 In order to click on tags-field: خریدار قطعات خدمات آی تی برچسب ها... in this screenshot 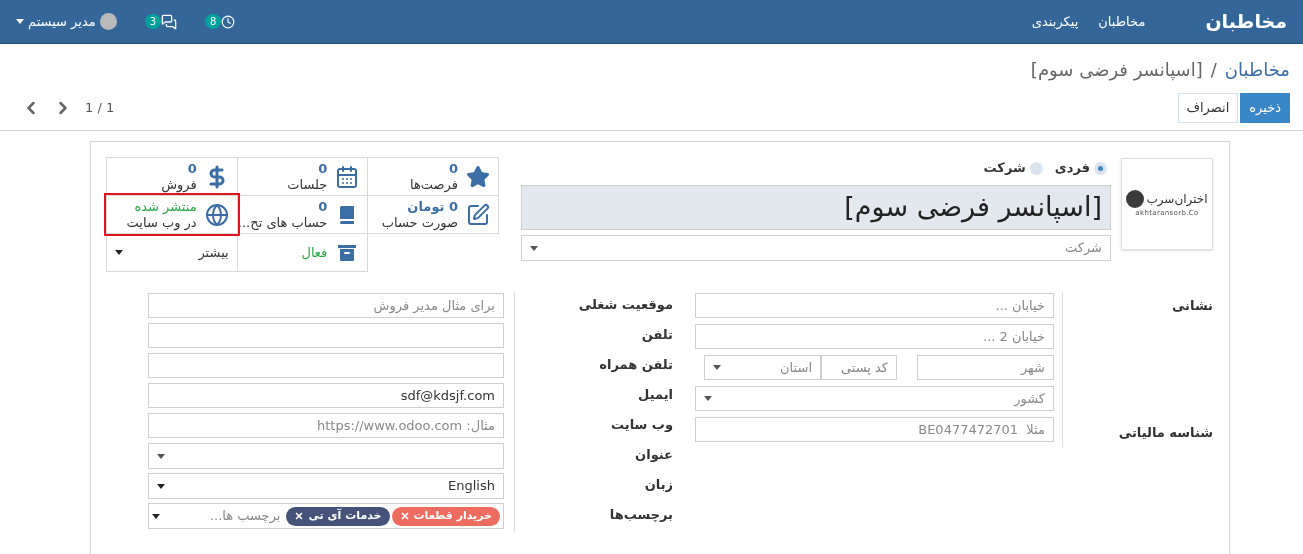, I will do `click(326, 516)`.